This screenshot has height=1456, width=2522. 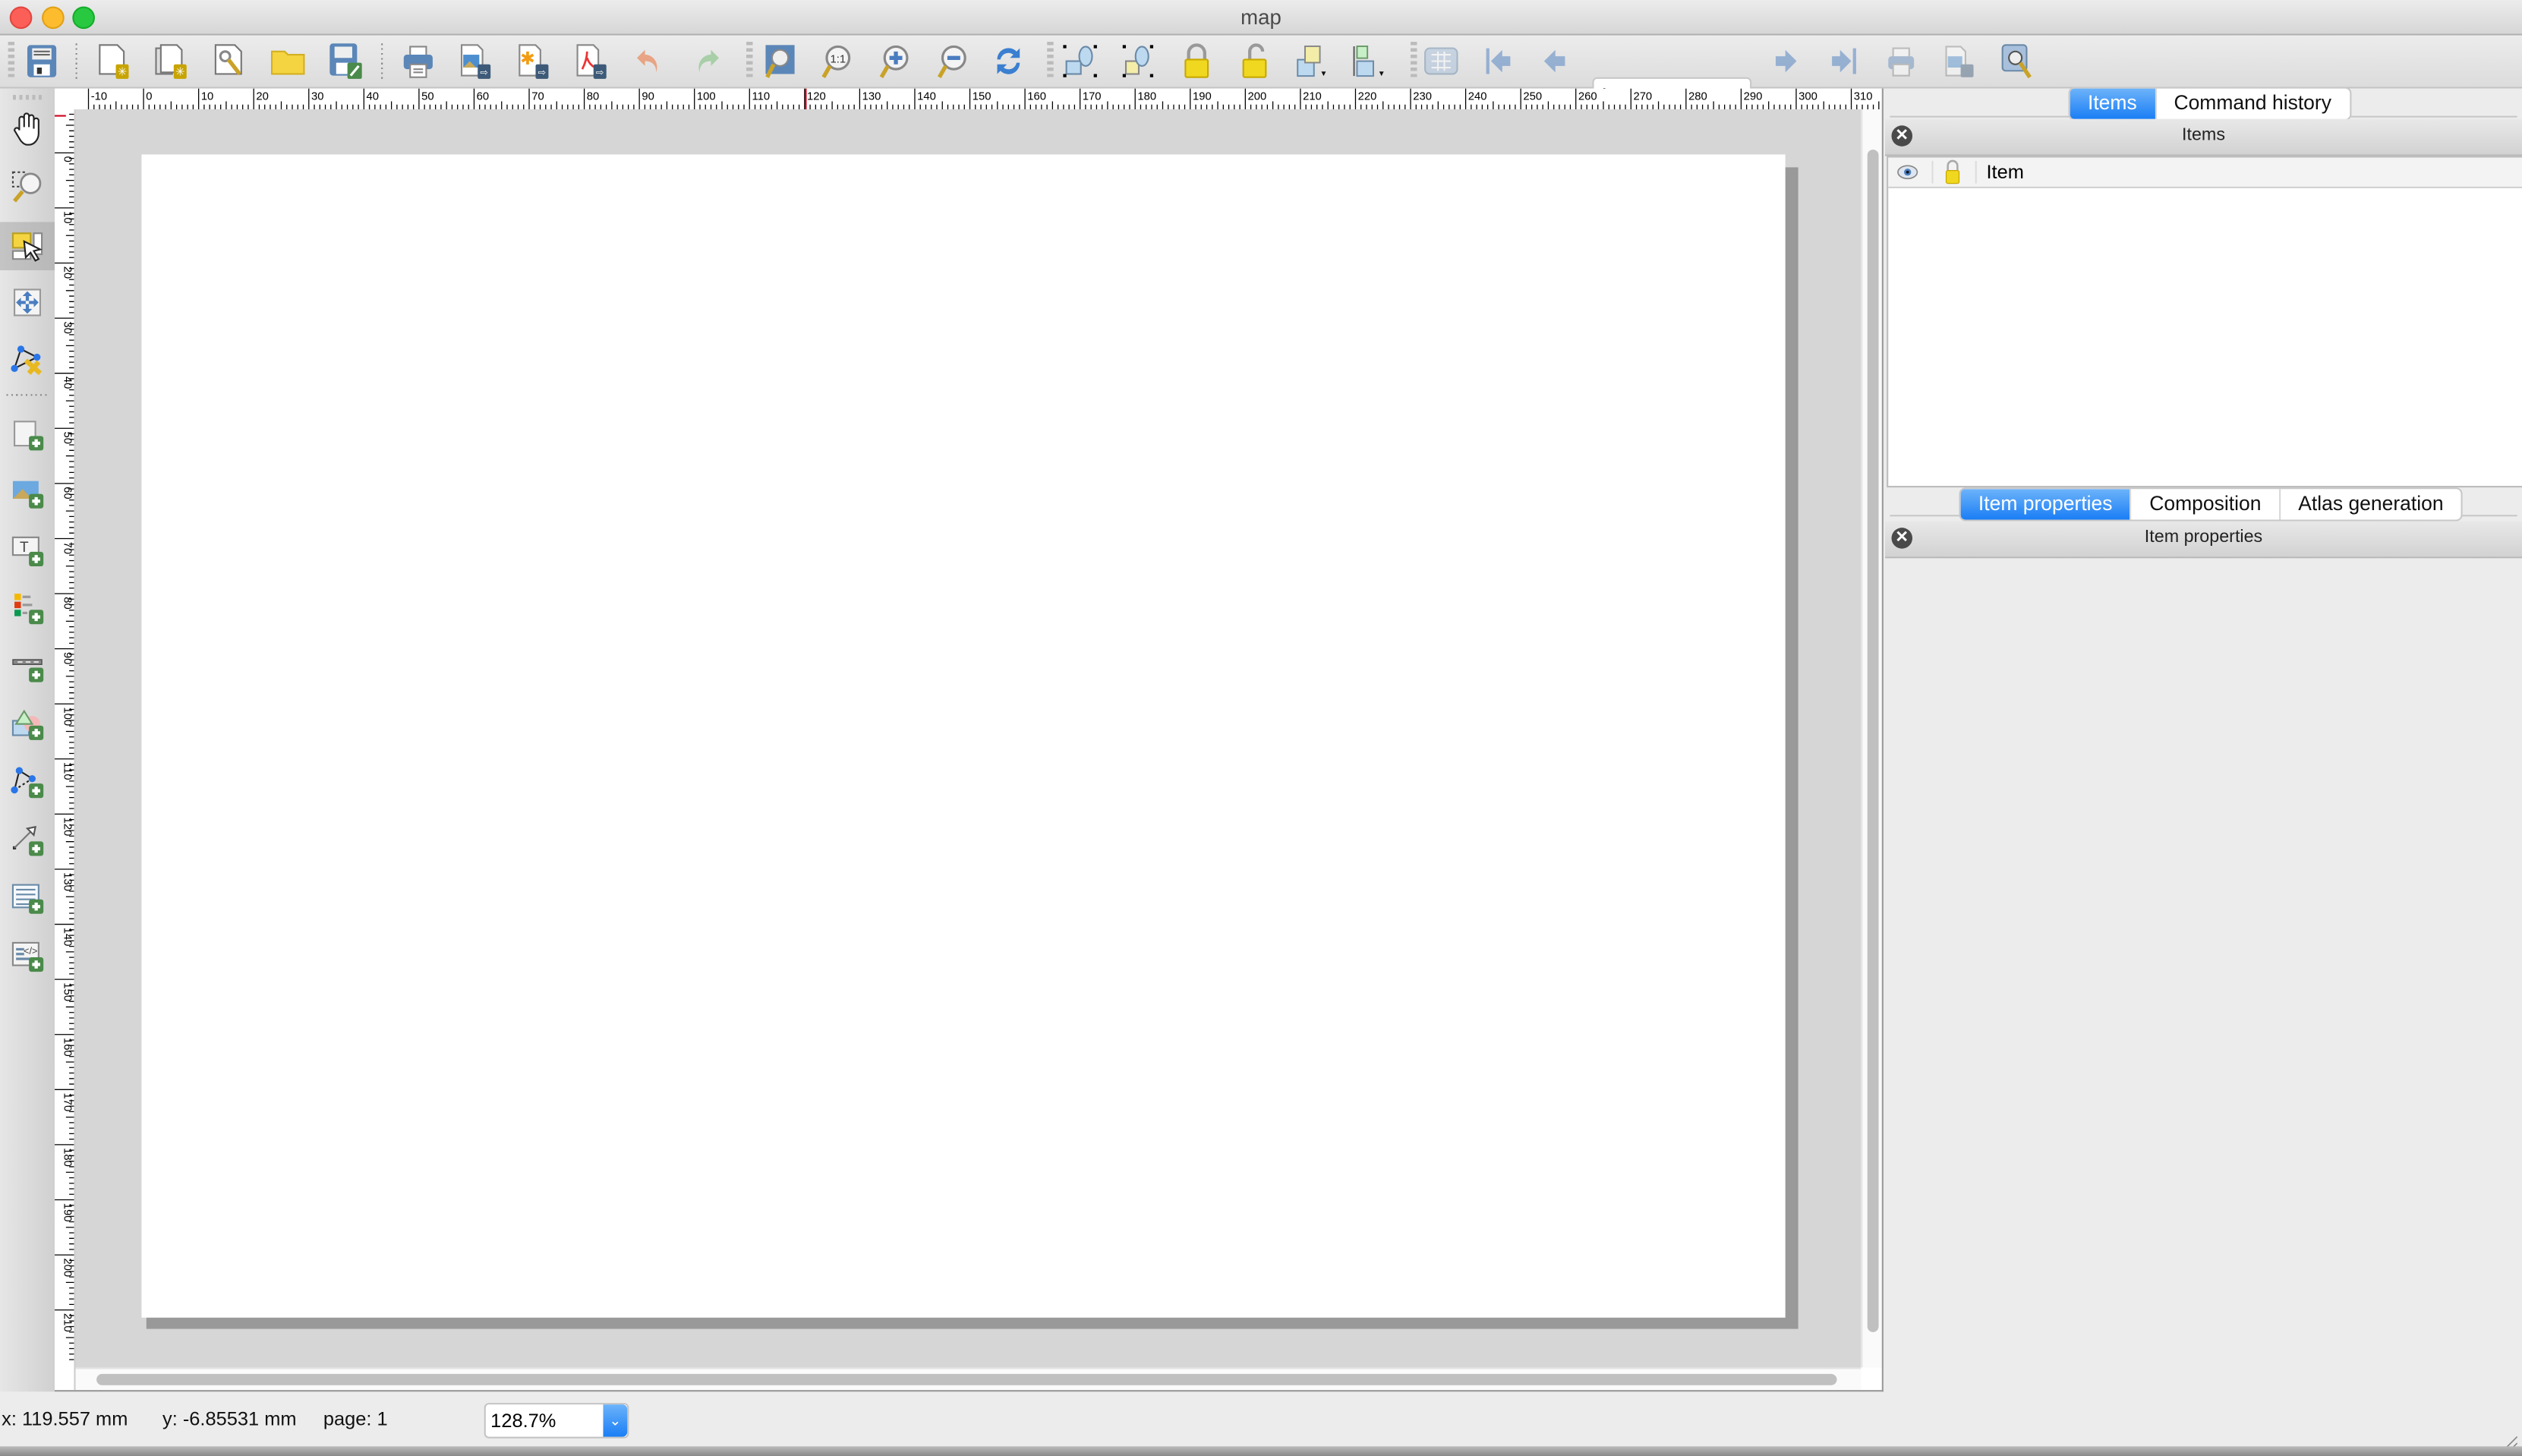 I want to click on zoom-actual-icon: 1:1, so click(x=836, y=62).